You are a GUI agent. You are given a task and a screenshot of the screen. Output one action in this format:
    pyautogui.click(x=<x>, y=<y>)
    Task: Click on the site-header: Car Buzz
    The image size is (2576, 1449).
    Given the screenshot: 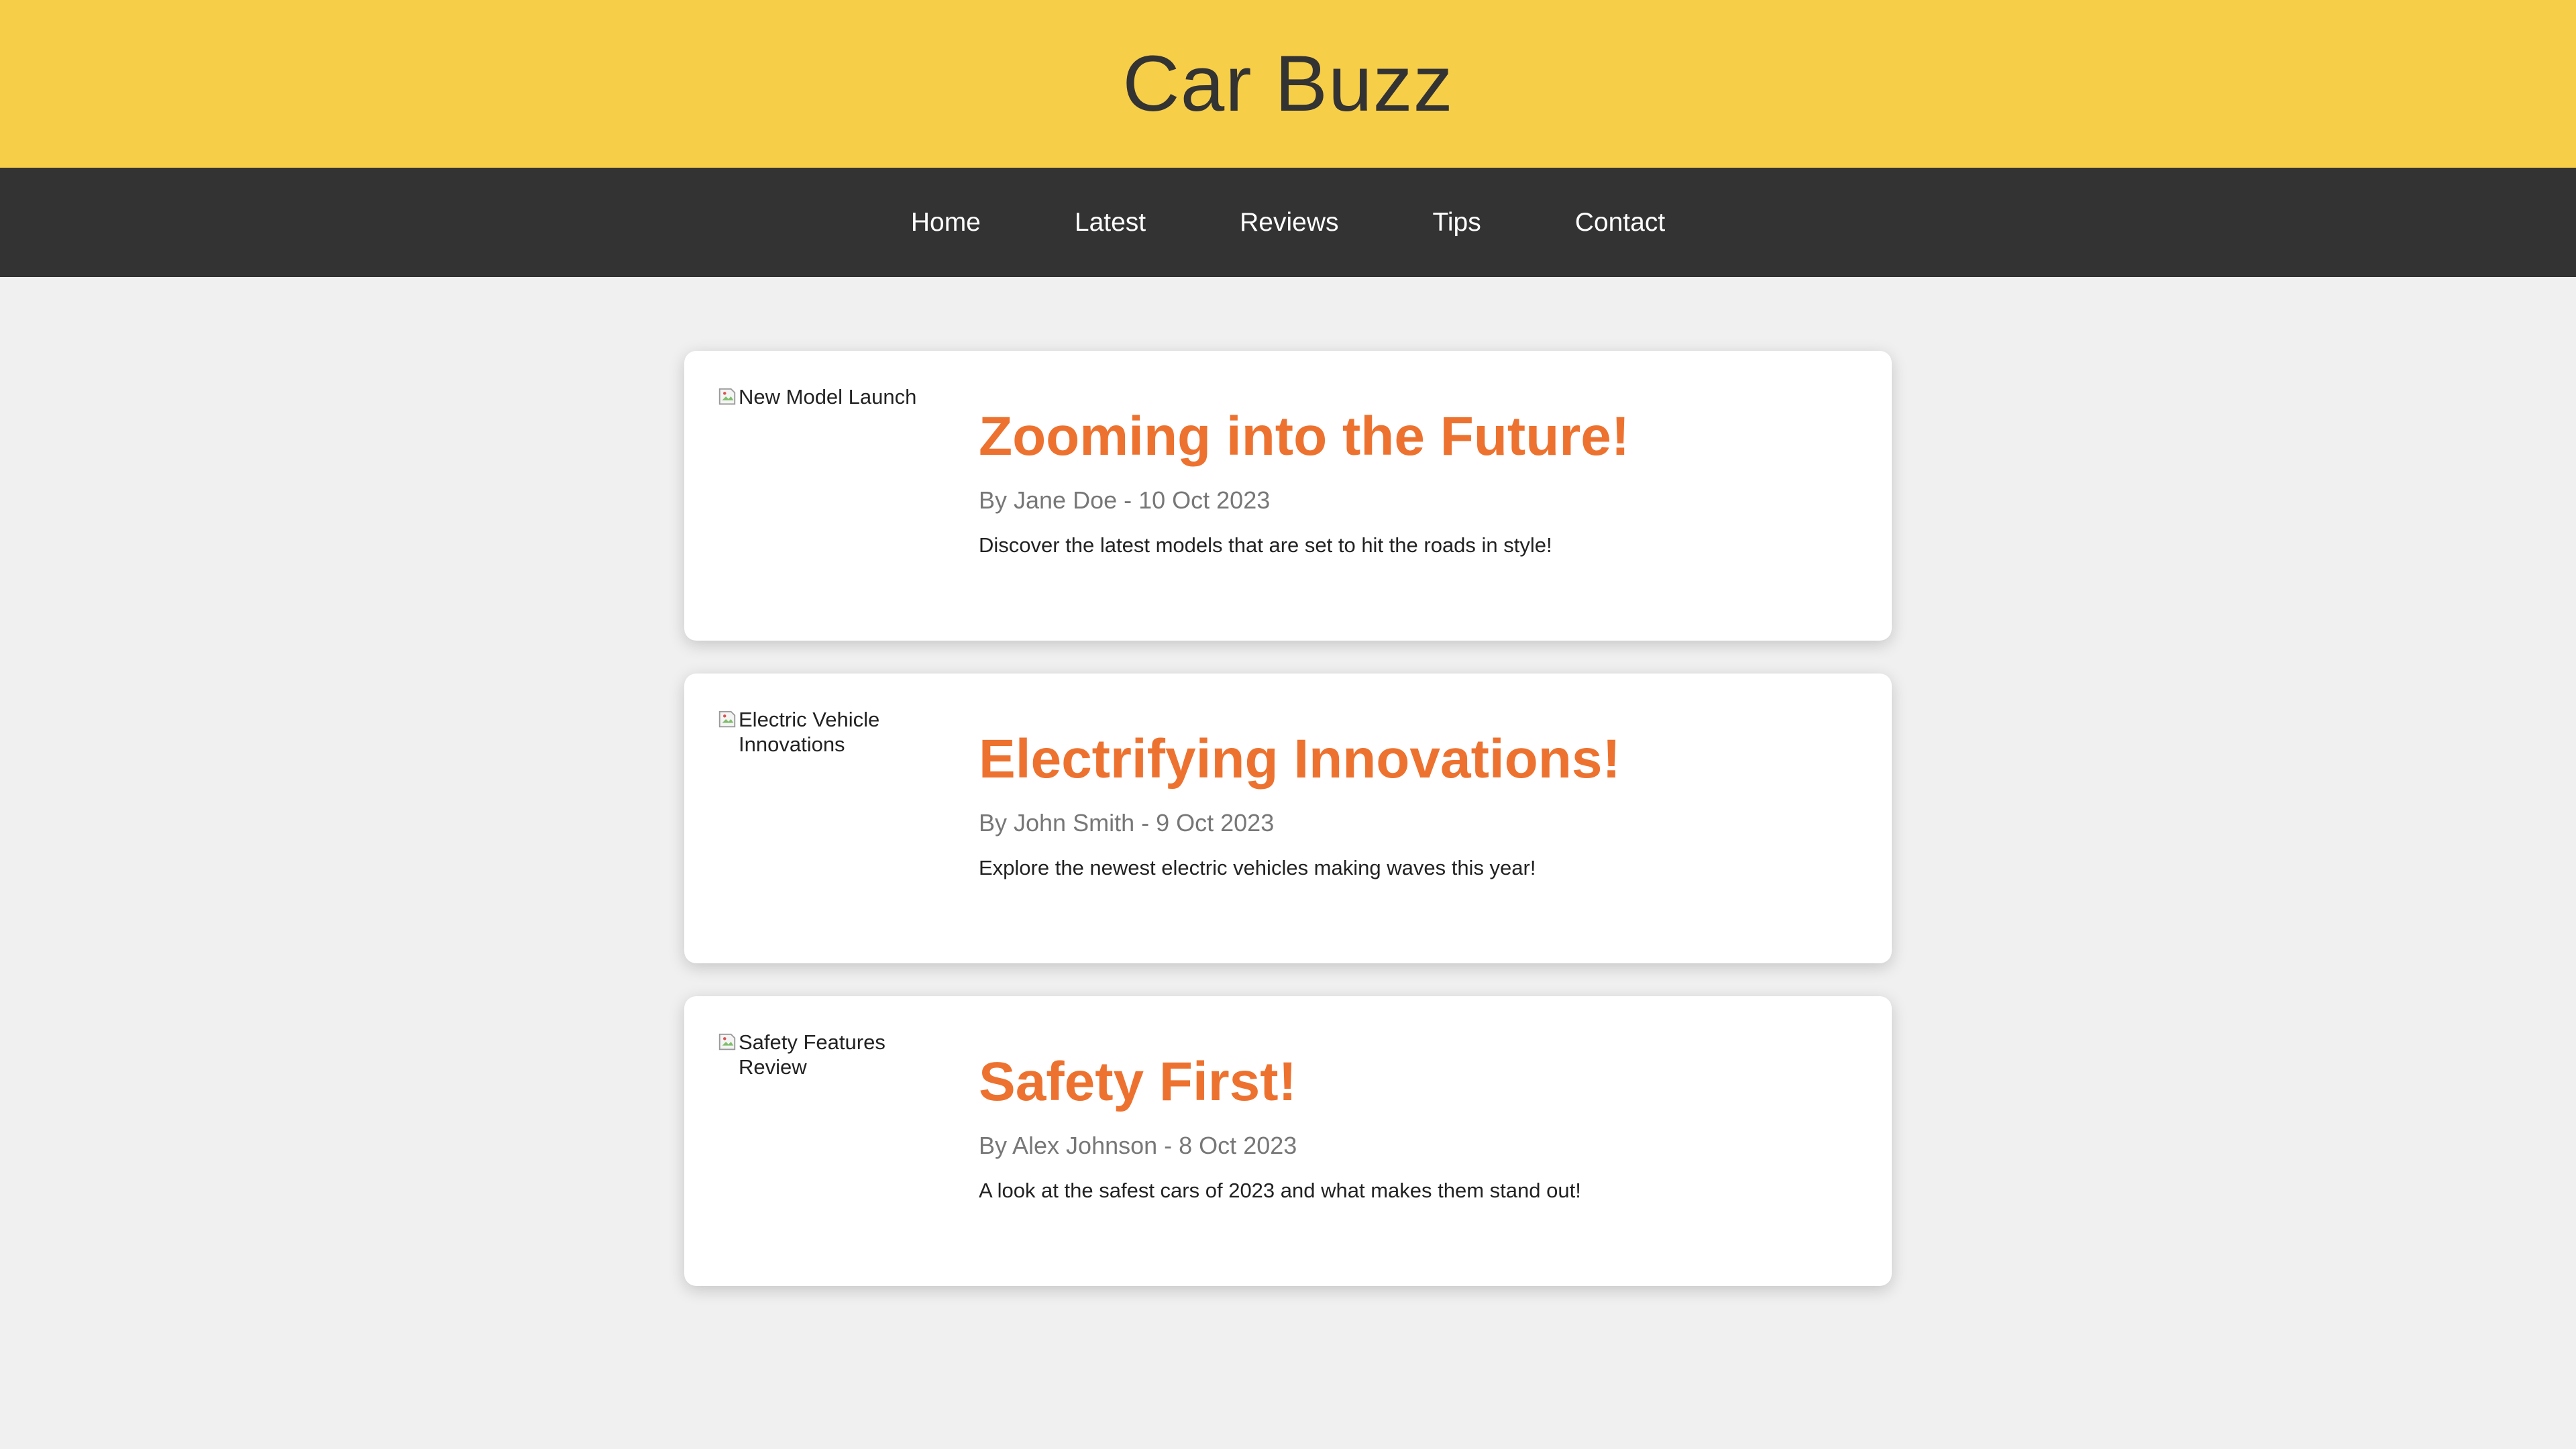 What is the action you would take?
    pyautogui.click(x=1288, y=84)
    